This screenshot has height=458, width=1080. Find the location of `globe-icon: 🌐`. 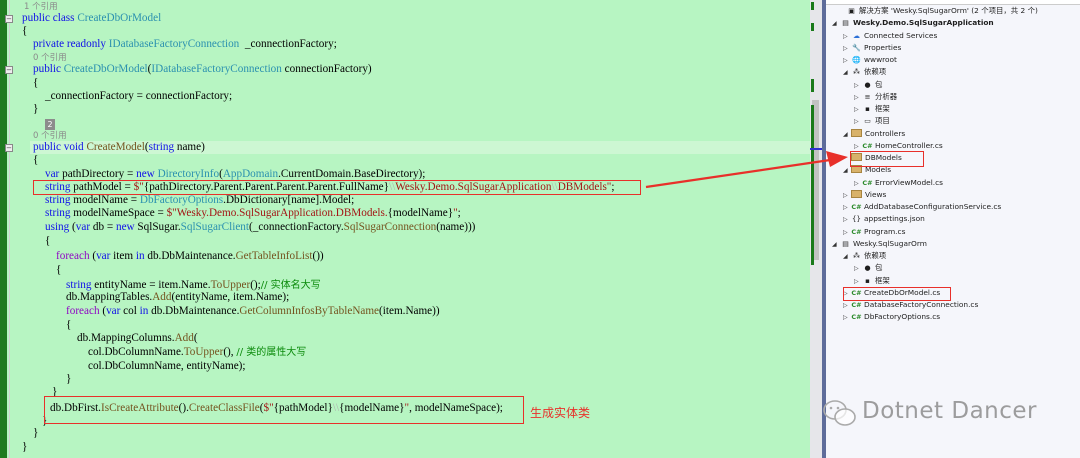

globe-icon: 🌐 is located at coordinates (856, 60).